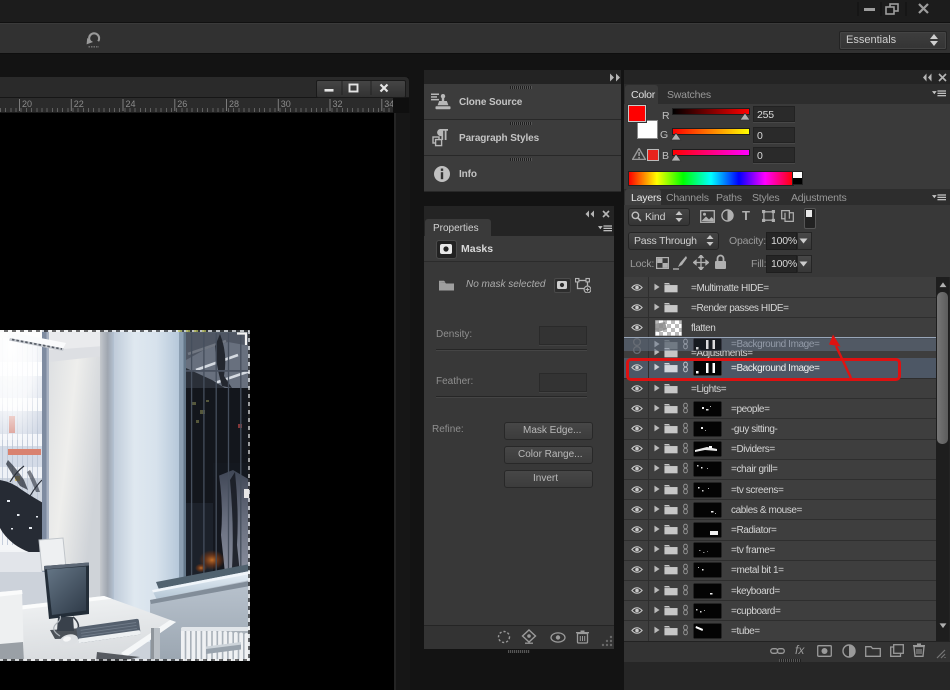 The image size is (950, 690). I want to click on svg-text: 34, so click(388, 104).